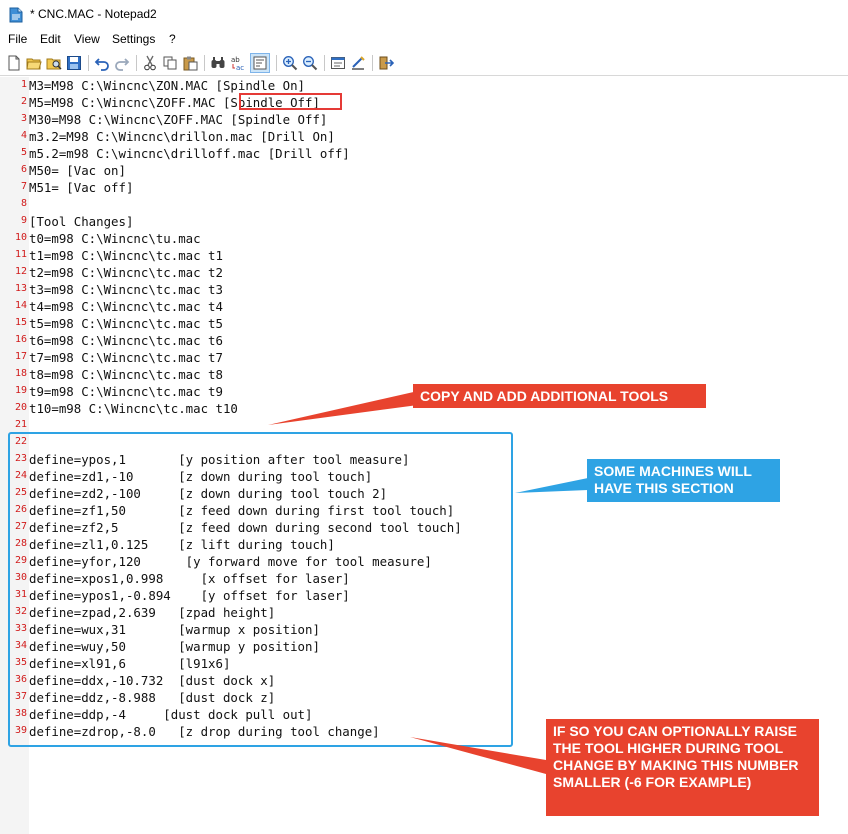  What do you see at coordinates (20, 373) in the screenshot?
I see `line-number: 18` at bounding box center [20, 373].